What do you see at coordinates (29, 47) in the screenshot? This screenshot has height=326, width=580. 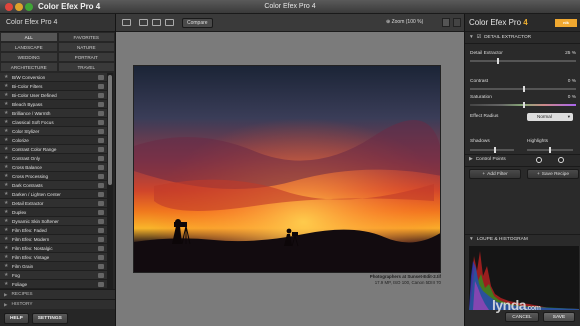 I see `category-tab-landscape: LANDSCAPE` at bounding box center [29, 47].